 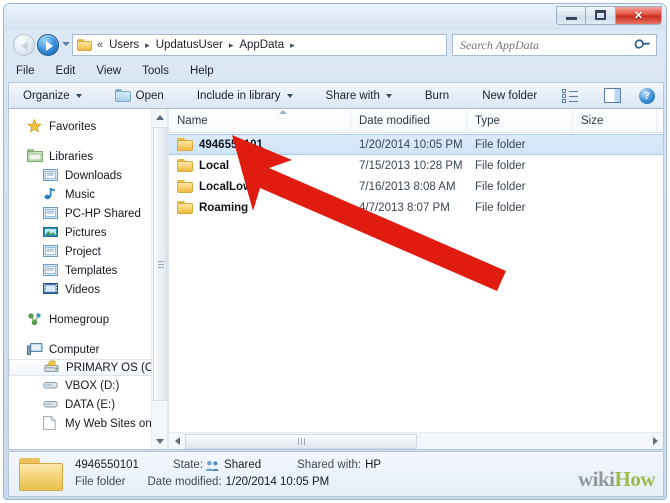 What do you see at coordinates (639, 15) in the screenshot?
I see `close-button: ✕` at bounding box center [639, 15].